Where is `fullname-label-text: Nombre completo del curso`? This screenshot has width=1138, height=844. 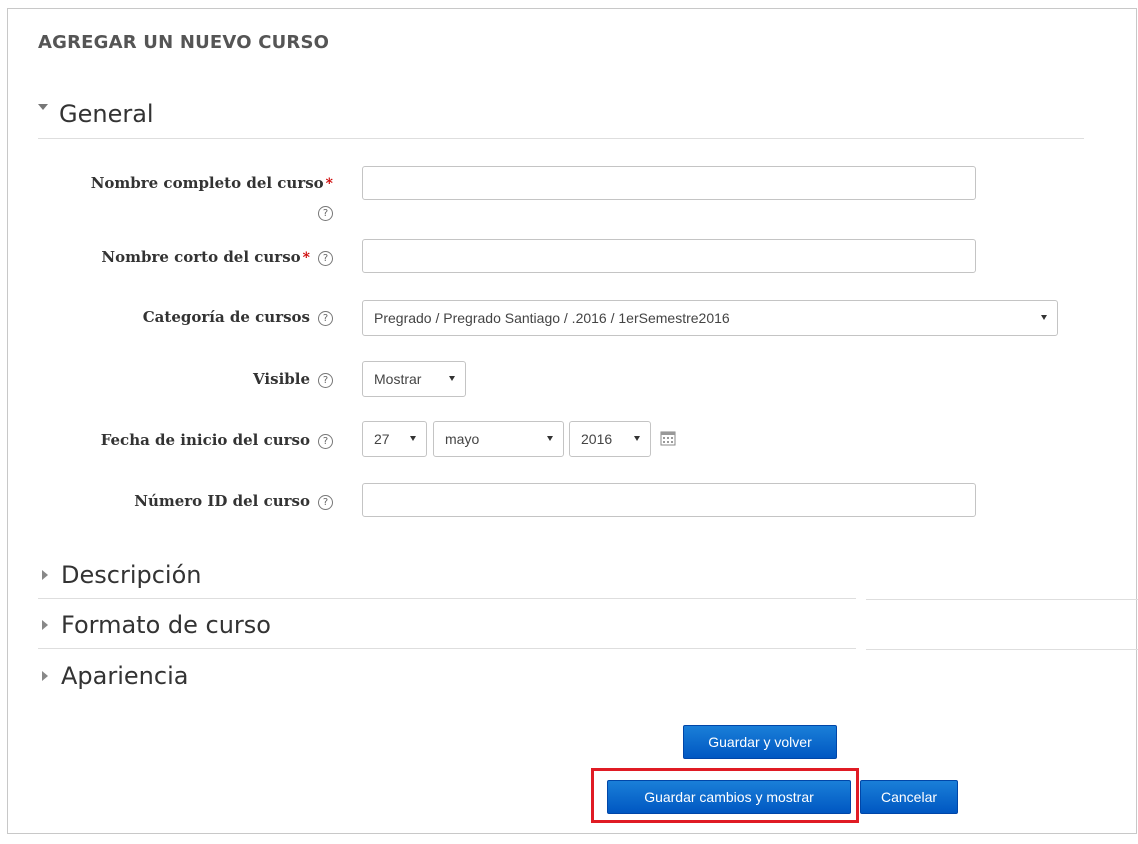
fullname-label-text: Nombre completo del curso is located at coordinates (207, 183).